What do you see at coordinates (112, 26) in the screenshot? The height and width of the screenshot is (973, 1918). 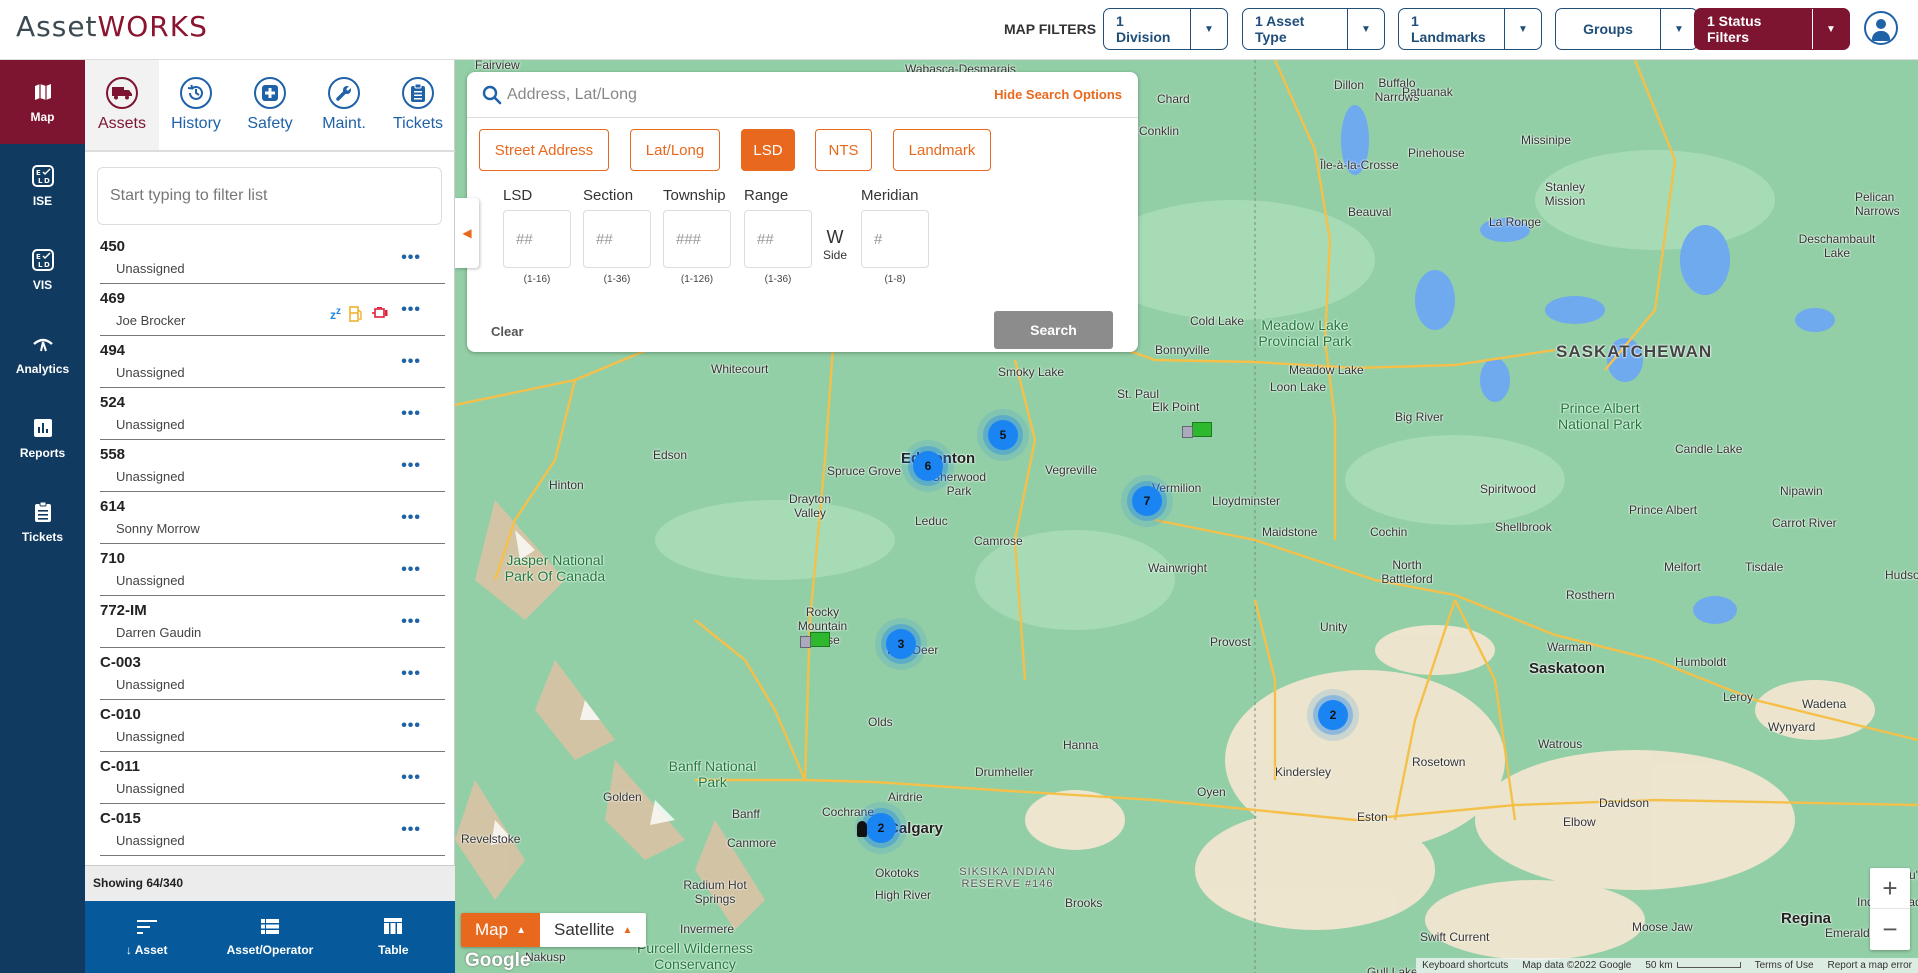 I see `assetworks-logo: AssetWORKS` at bounding box center [112, 26].